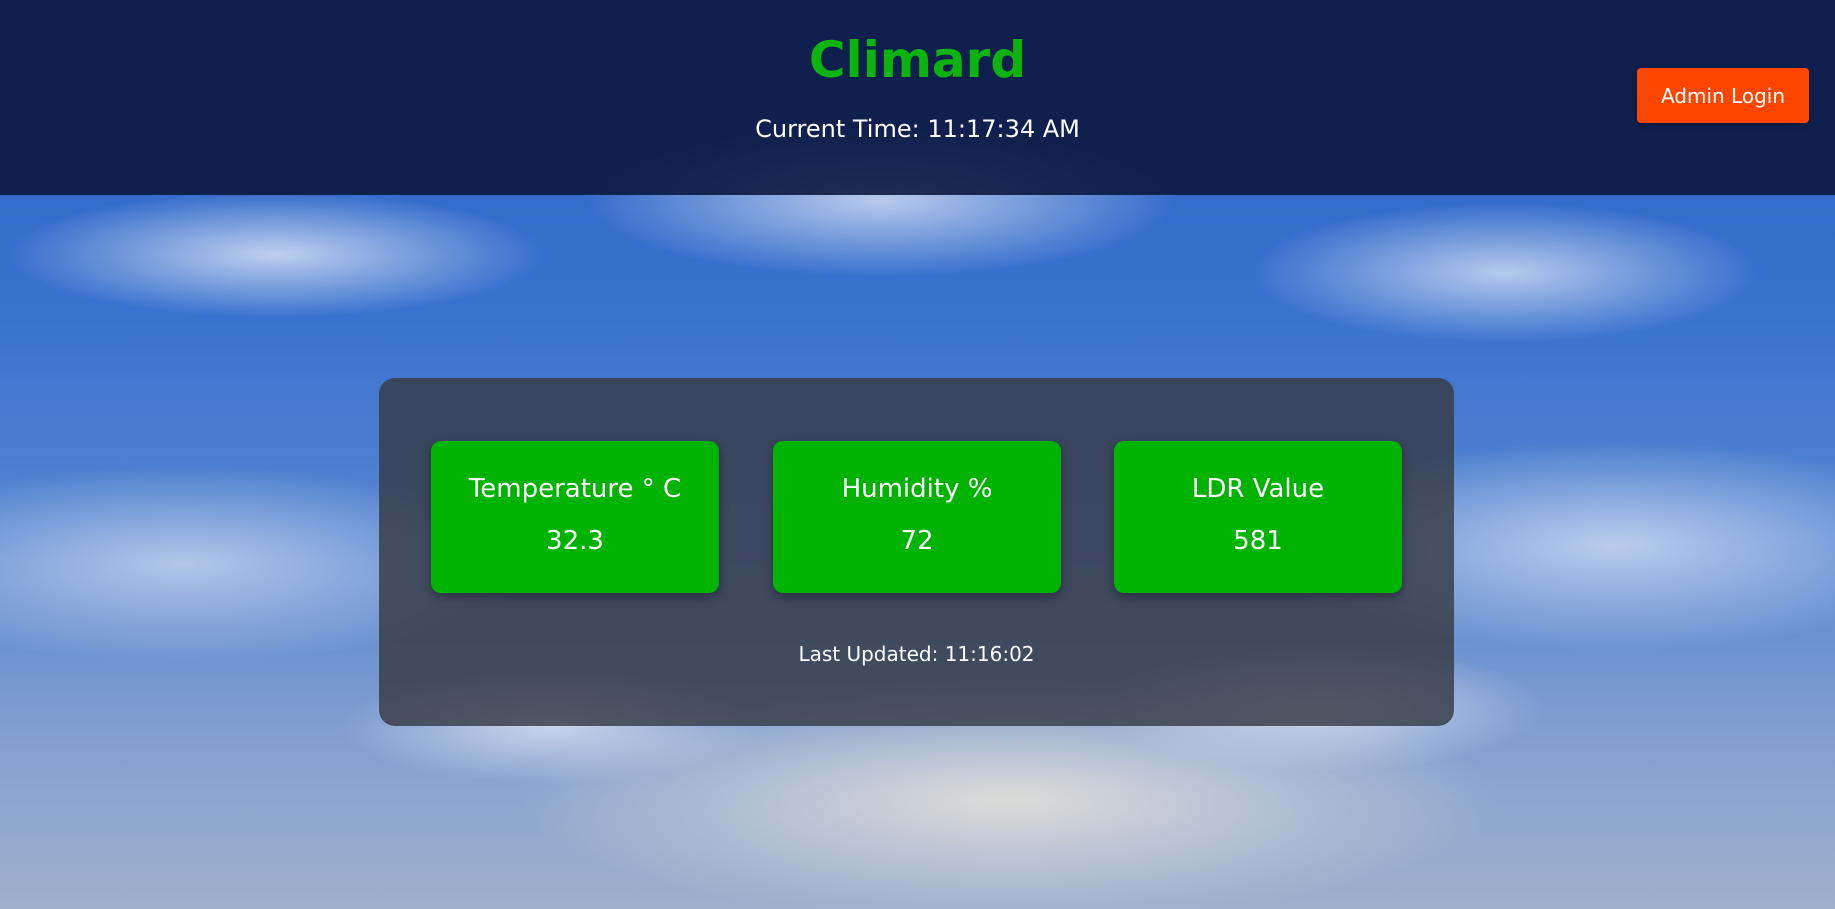  What do you see at coordinates (917, 489) in the screenshot?
I see `humidity-label: Humidity %` at bounding box center [917, 489].